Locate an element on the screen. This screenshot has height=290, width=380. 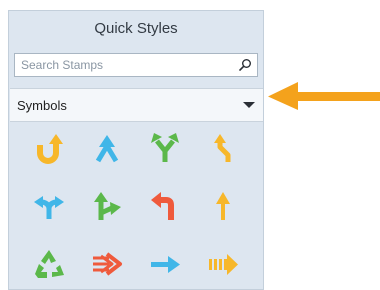
stamp-turn-left-arrow is located at coordinates (165, 206).